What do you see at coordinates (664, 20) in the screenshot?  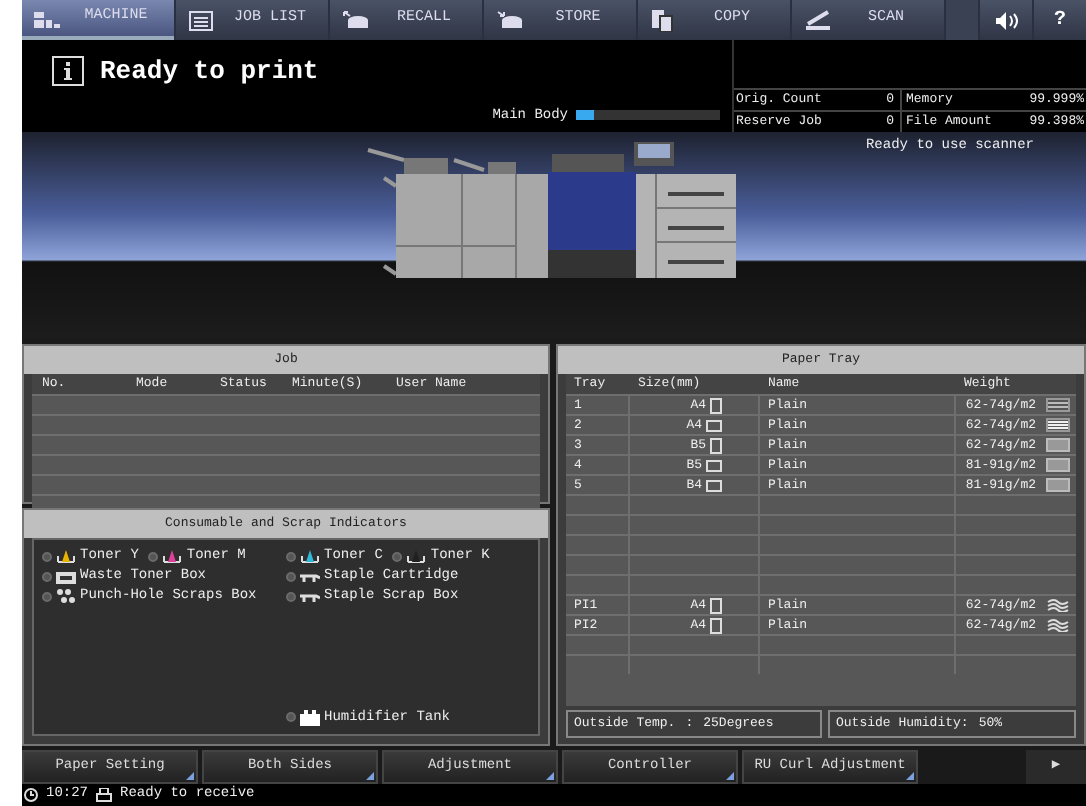 I see `copy-icon` at bounding box center [664, 20].